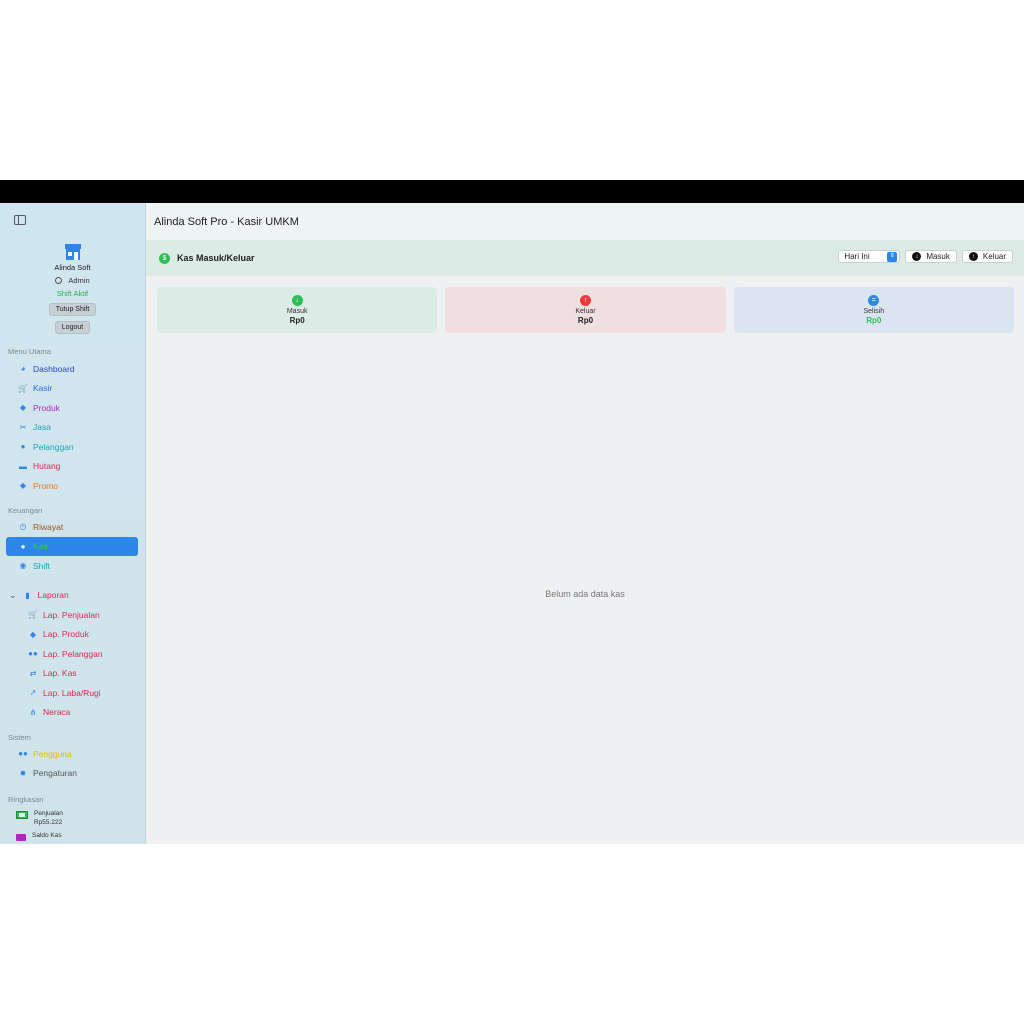 This screenshot has height=1024, width=1024. What do you see at coordinates (53, 446) in the screenshot?
I see `sidebar-item-label: Pelanggan` at bounding box center [53, 446].